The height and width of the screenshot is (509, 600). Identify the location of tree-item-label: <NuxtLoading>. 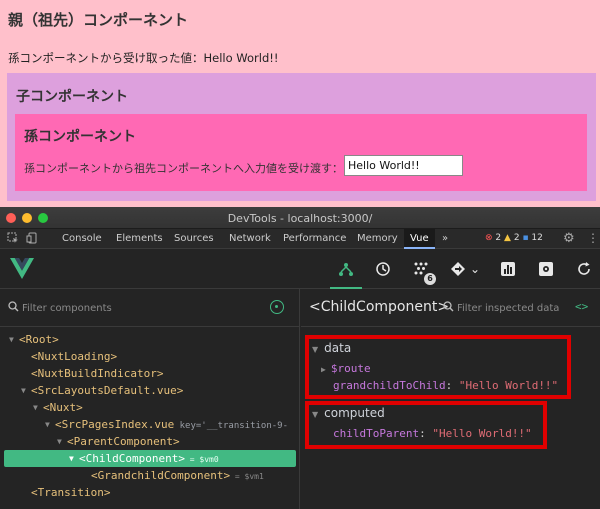
(74, 356).